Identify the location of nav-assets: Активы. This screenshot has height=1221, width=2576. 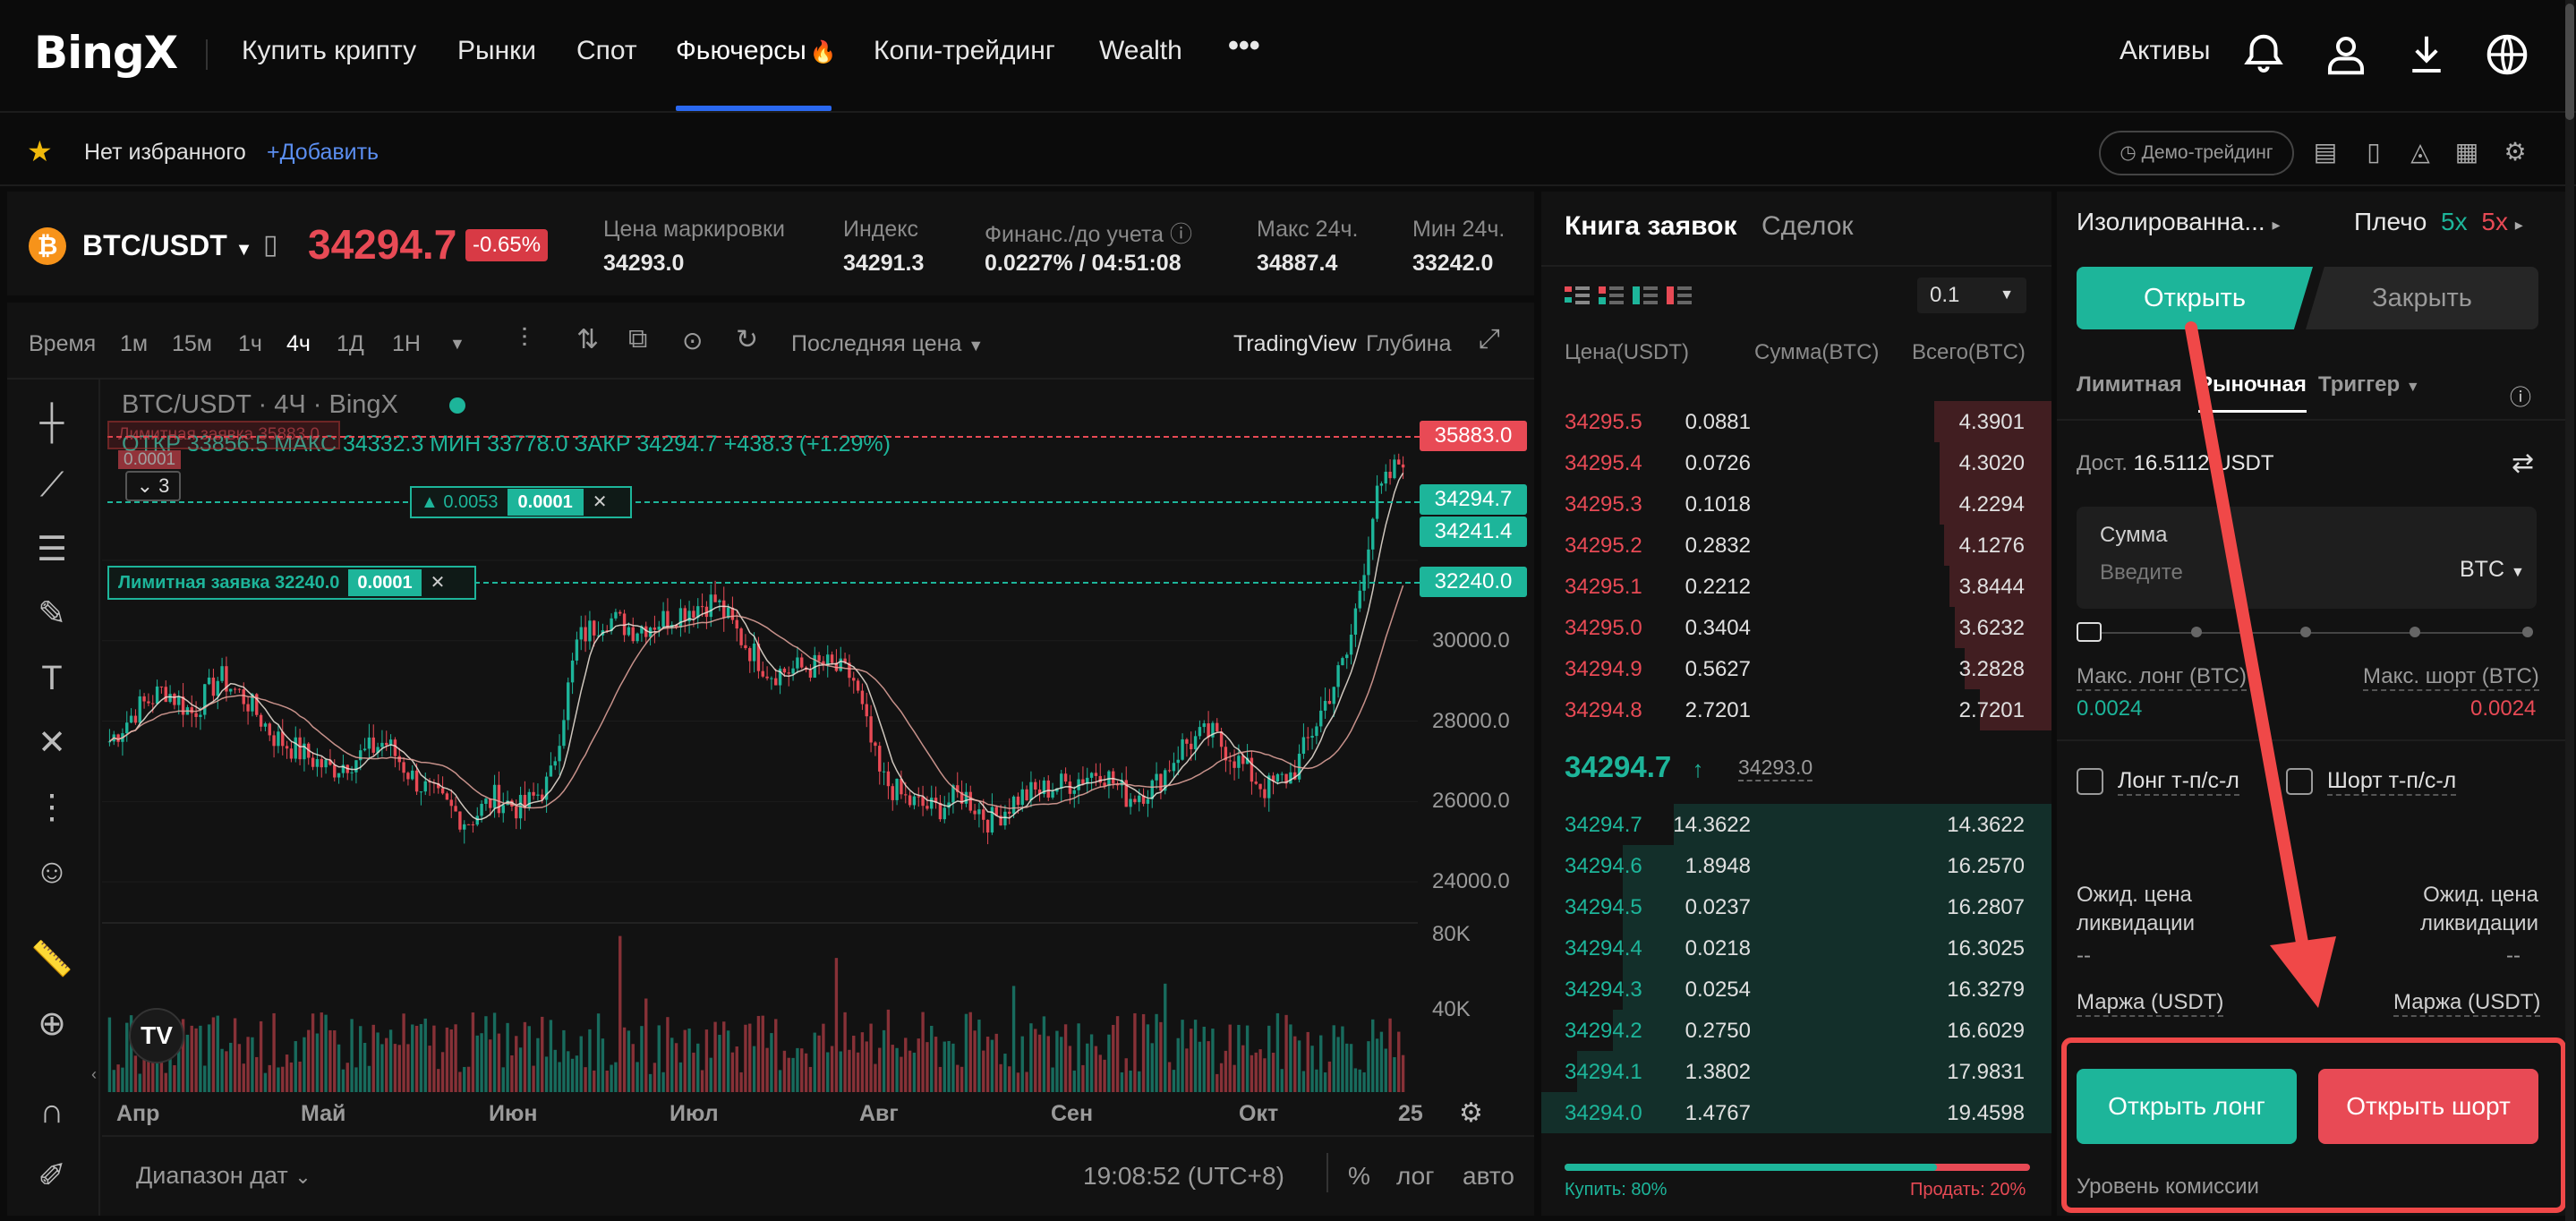
(2165, 51).